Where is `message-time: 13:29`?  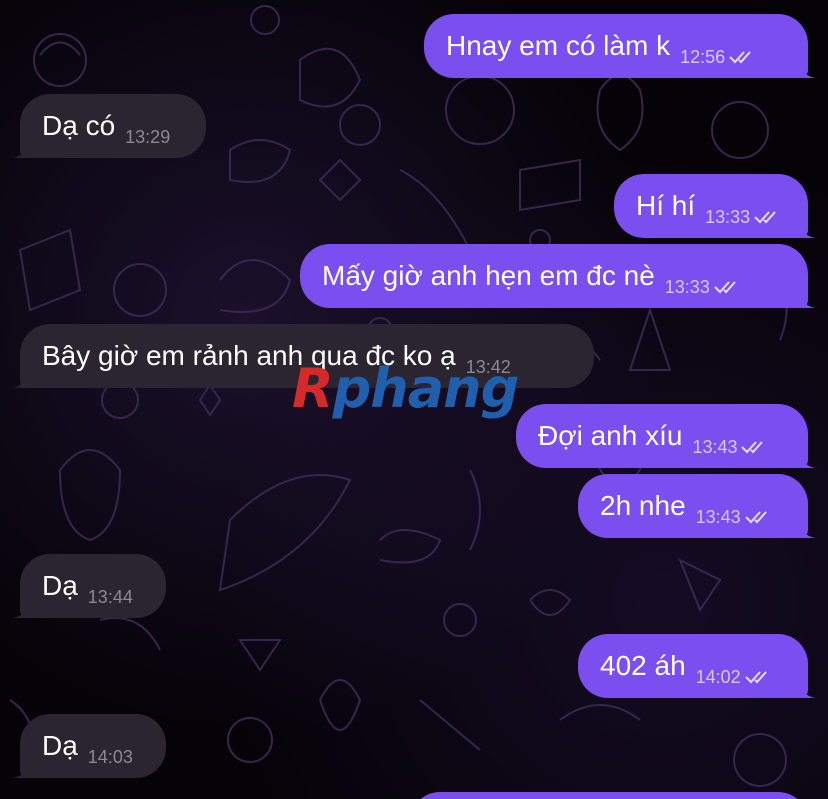 message-time: 13:29 is located at coordinates (148, 136).